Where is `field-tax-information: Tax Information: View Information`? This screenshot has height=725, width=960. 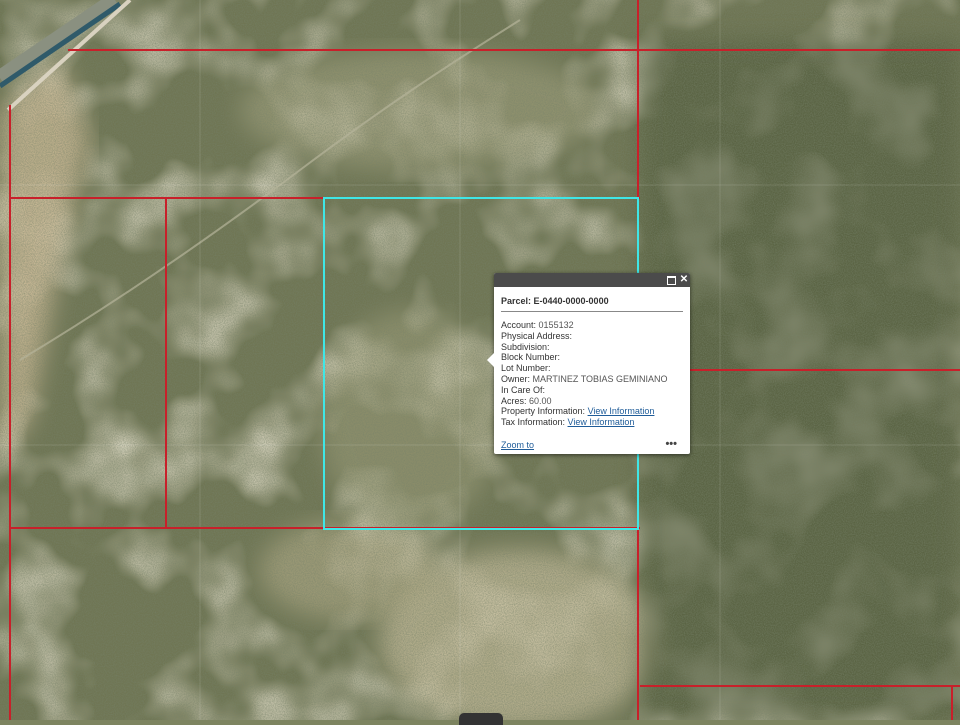 field-tax-information: Tax Information: View Information is located at coordinates (568, 422).